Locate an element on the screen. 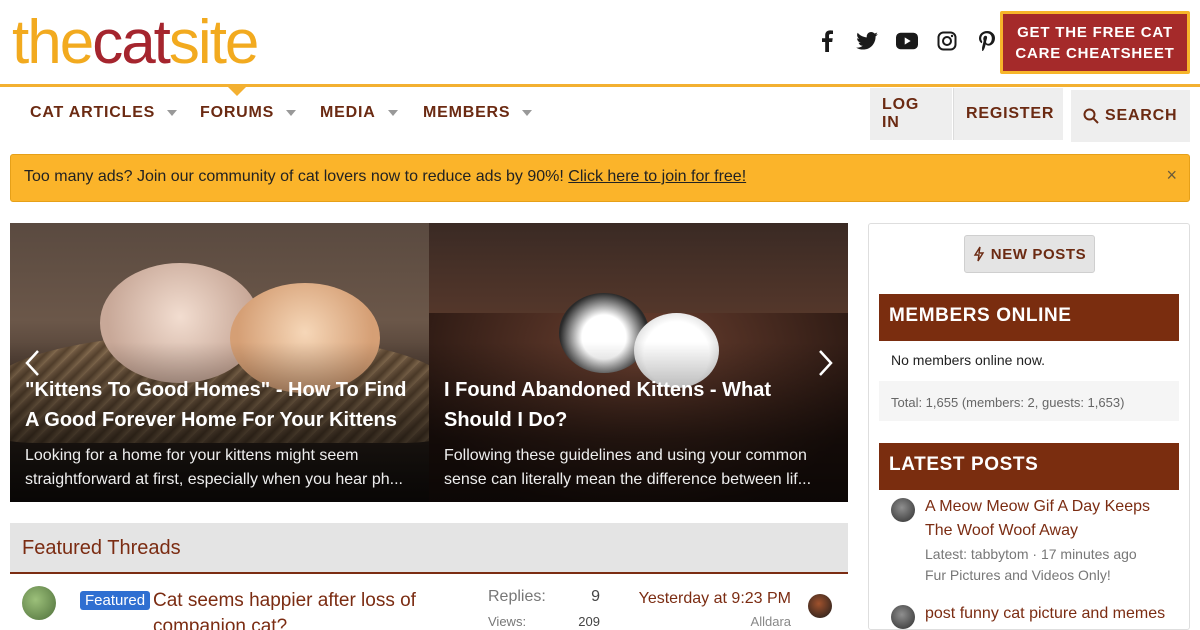  logo-part-site: site is located at coordinates (213, 42).